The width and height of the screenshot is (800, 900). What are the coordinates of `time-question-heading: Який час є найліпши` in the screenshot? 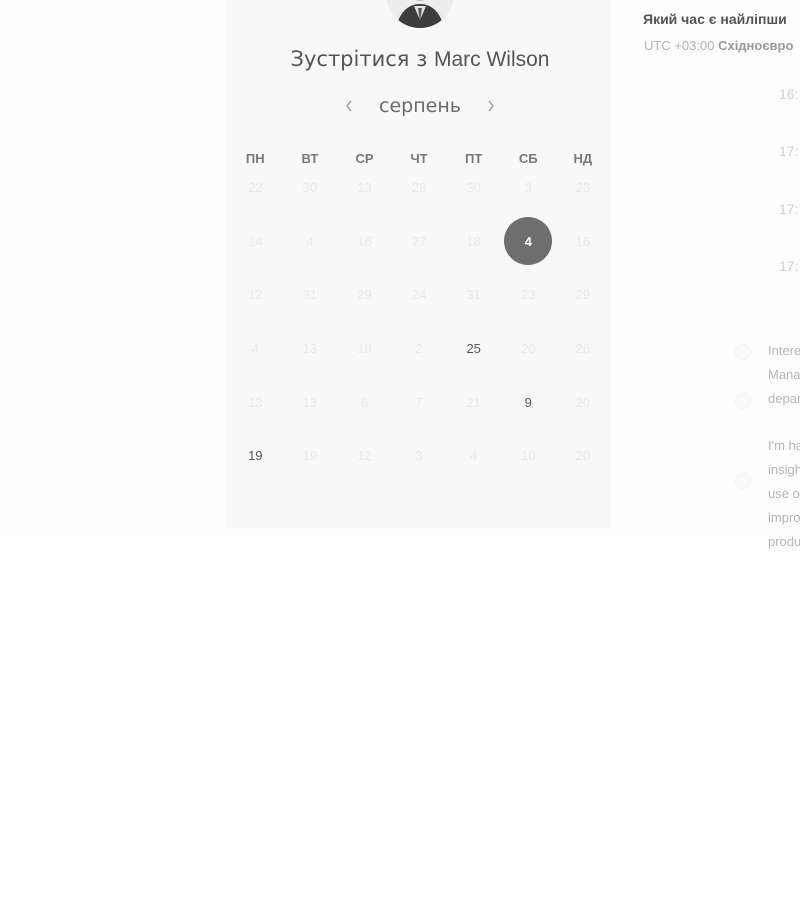 It's located at (715, 19).